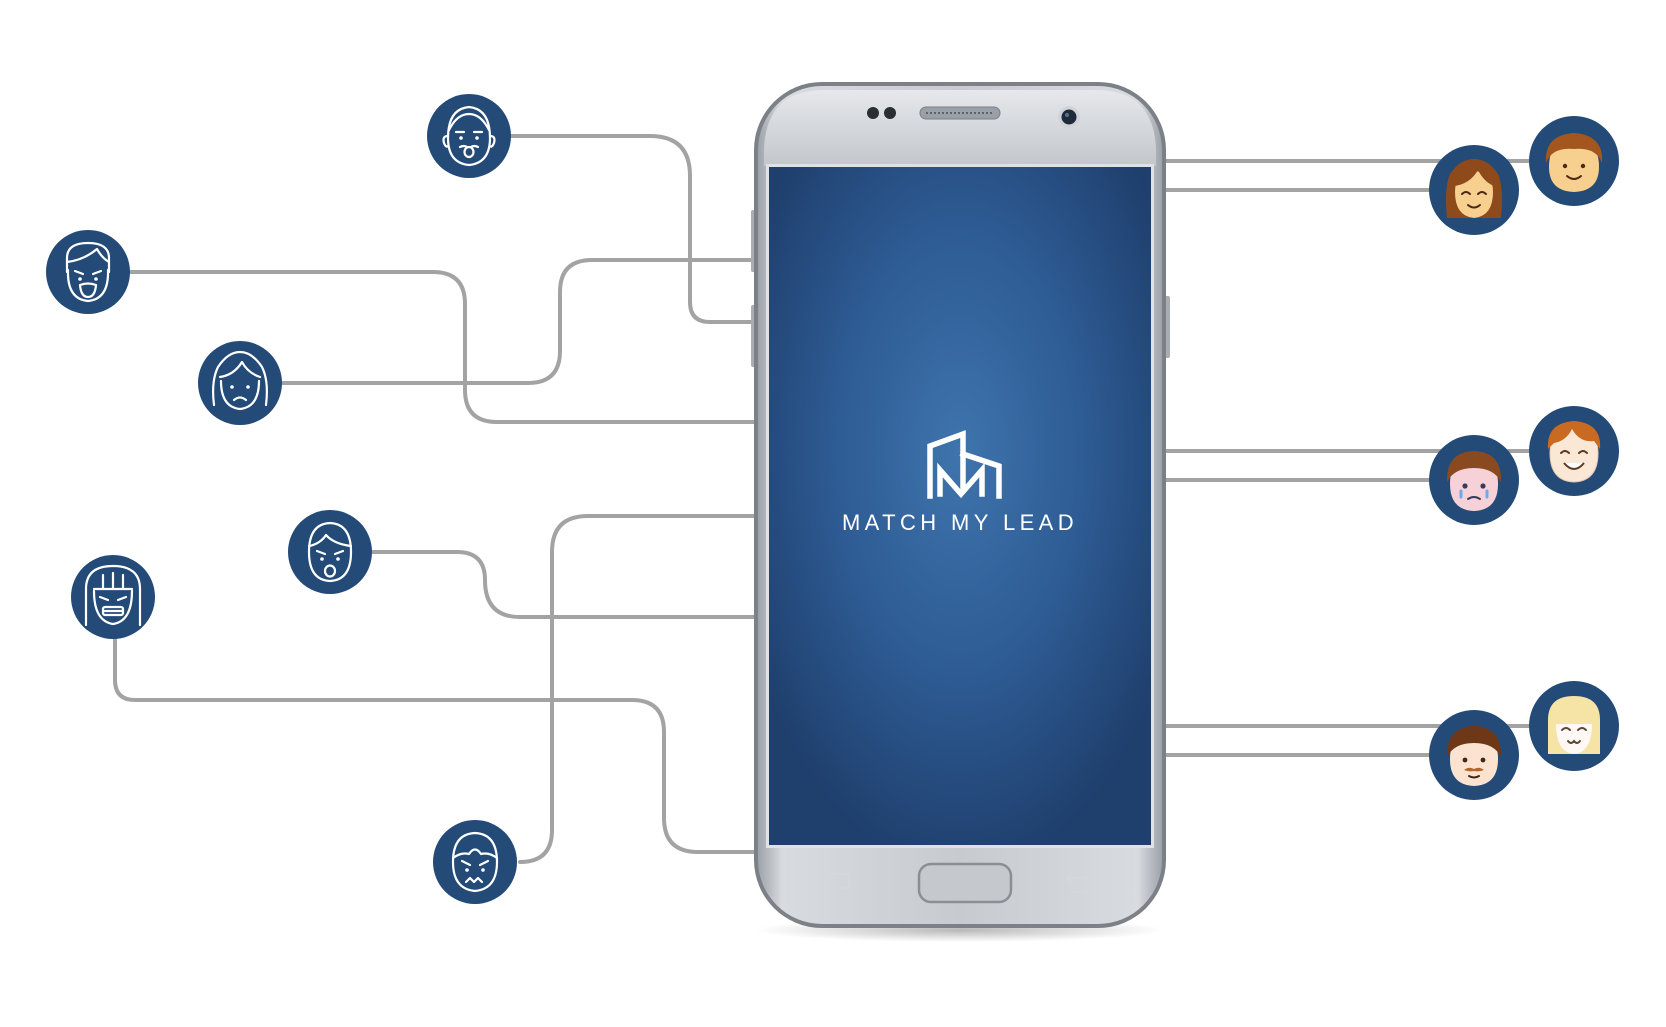 The height and width of the screenshot is (1027, 1666). Describe the element at coordinates (1574, 161) in the screenshot. I see `smiling-boy-color-icon` at that location.